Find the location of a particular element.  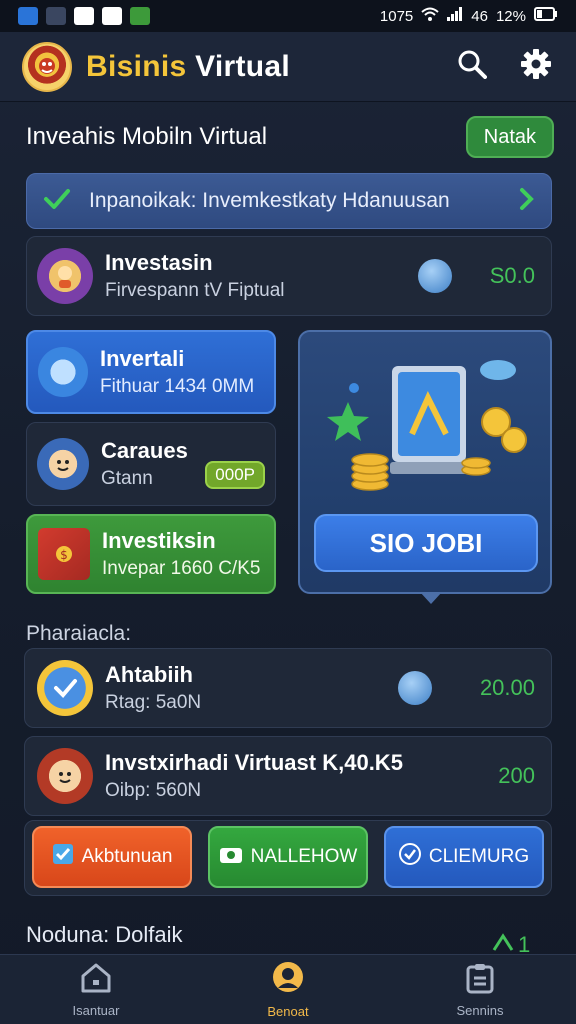

tile-investiksin: $ Investiksin Invepar 1660 C/K5 is located at coordinates (151, 554).